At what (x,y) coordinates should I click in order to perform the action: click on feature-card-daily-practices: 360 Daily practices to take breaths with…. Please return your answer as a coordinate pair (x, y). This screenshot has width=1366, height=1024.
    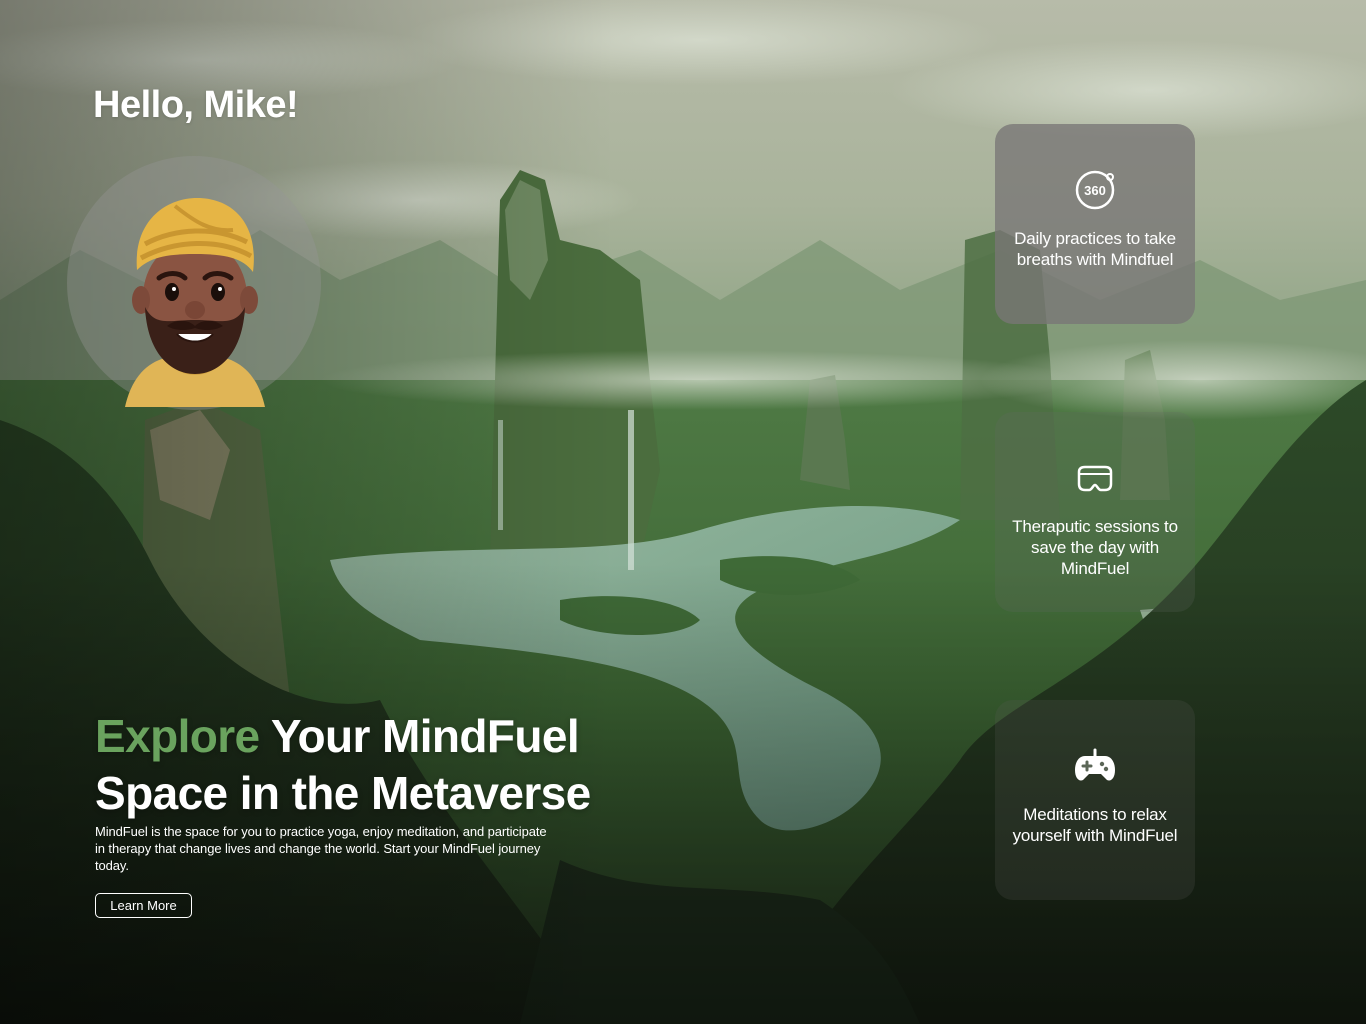
    Looking at the image, I should click on (1095, 224).